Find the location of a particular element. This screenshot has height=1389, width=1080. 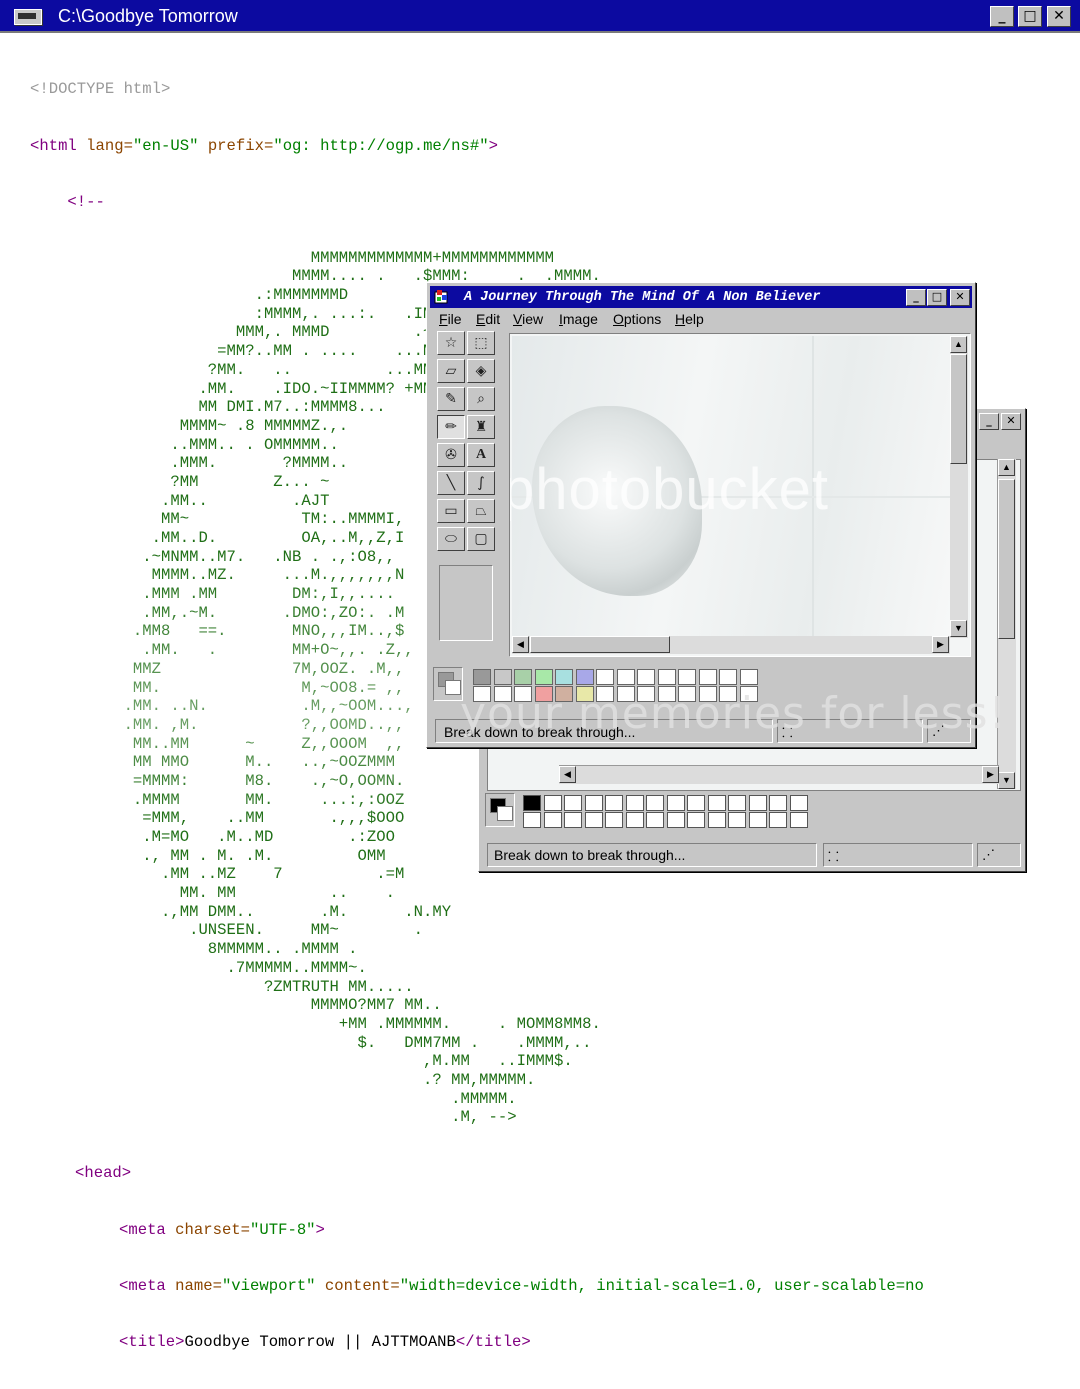

polygon-icon: ⏢ is located at coordinates (481, 511).